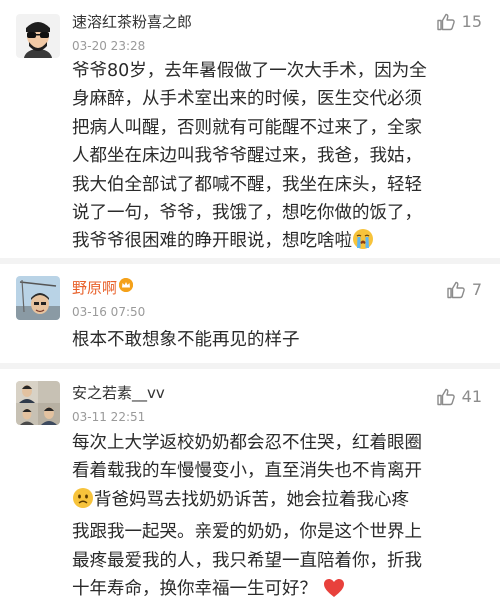  I want to click on comment-line: 看着载我的车慢慢变小，直至消失也不肯离开, so click(247, 471).